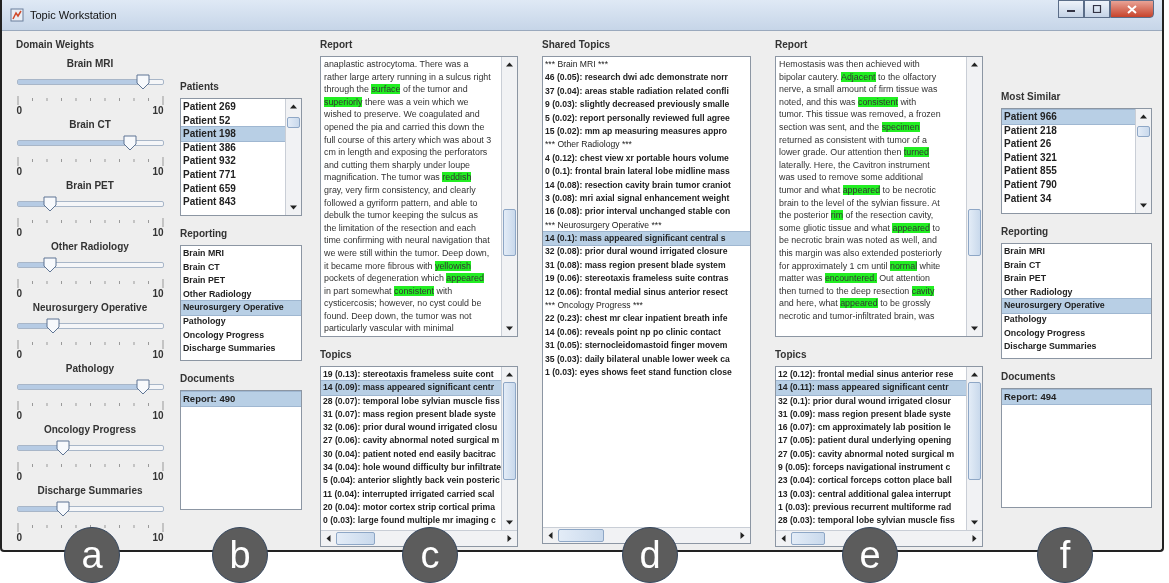 This screenshot has width=1169, height=583. I want to click on list-item: Patient 790, so click(1068, 184).